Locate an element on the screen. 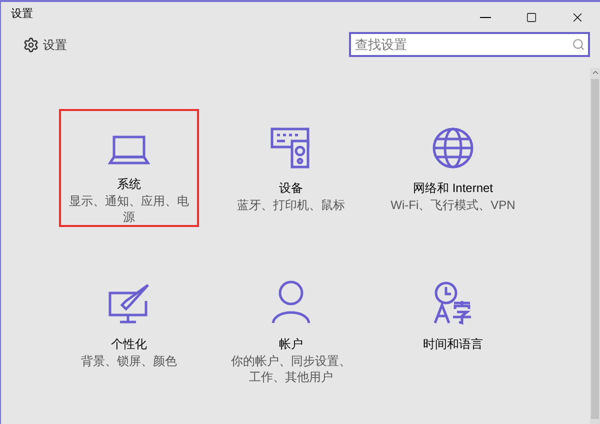 The height and width of the screenshot is (424, 600). category-tile: 系统 显示、通知、应用、电源 is located at coordinates (129, 168).